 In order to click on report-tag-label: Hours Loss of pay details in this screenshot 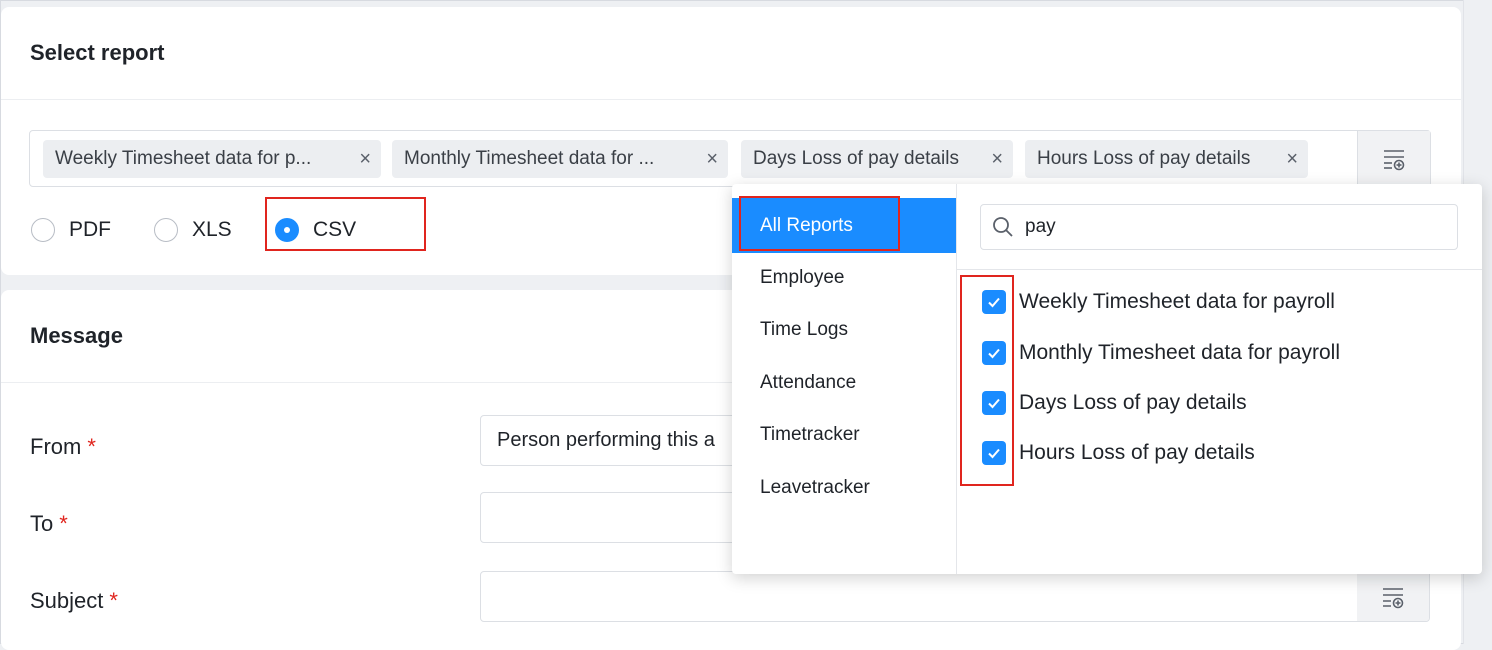, I will do `click(1144, 158)`.